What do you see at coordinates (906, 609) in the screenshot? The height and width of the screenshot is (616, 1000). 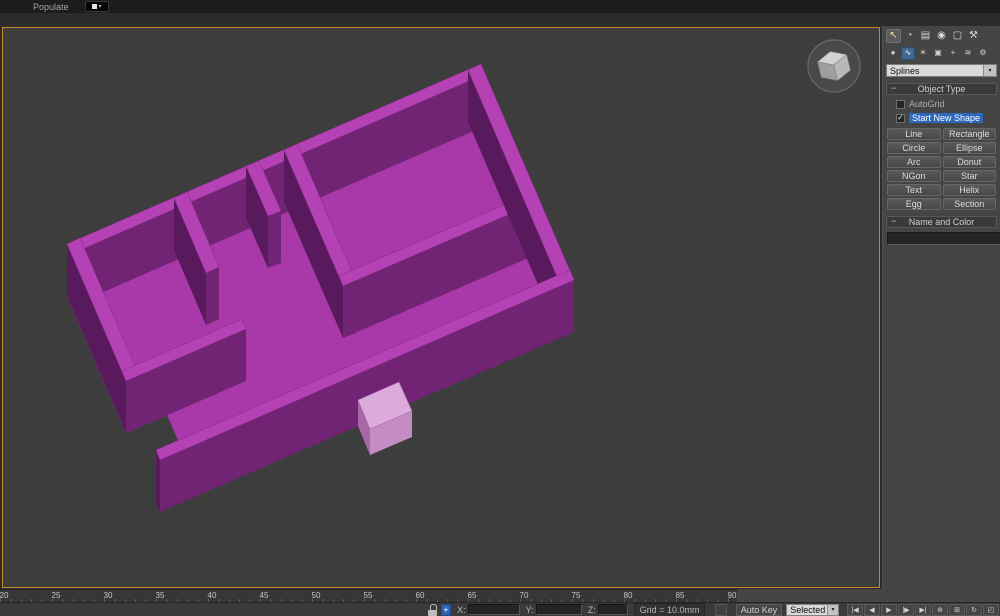 I see `next-frame-button: |▶` at bounding box center [906, 609].